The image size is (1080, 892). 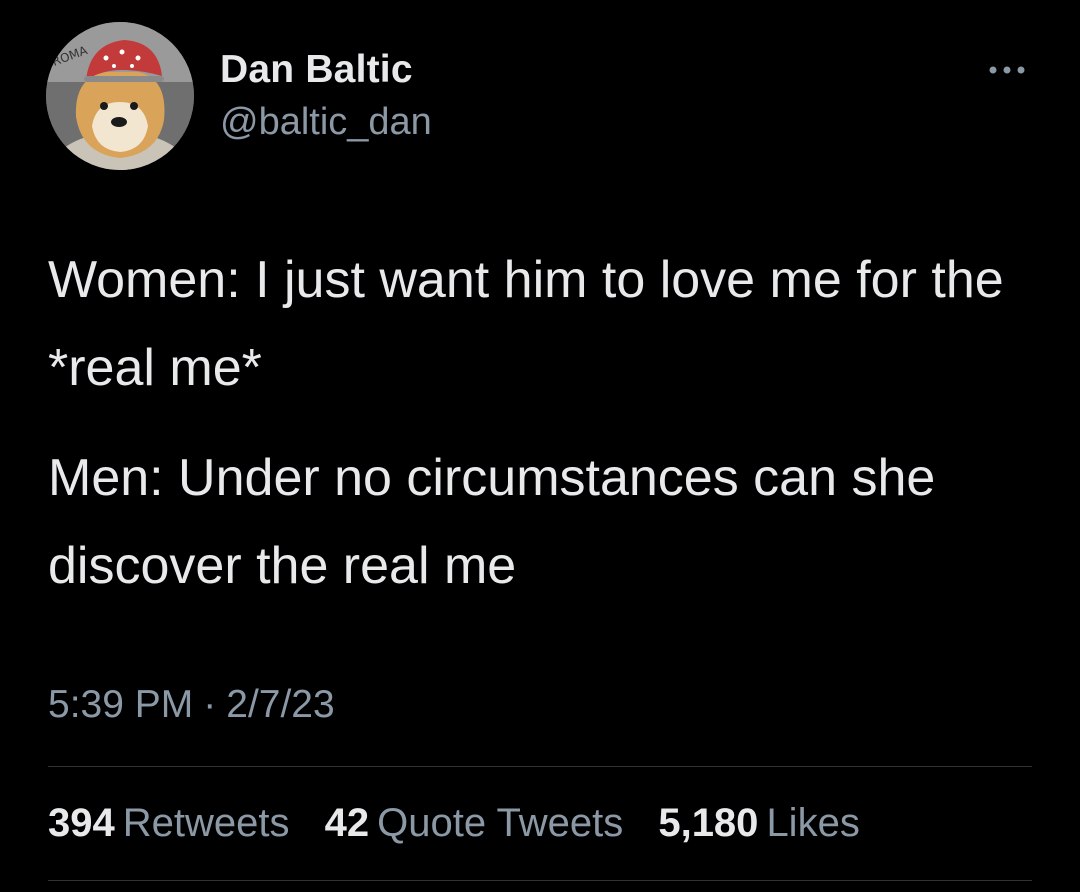 I want to click on doge-with-helmet-avatar-icon: ROMA, so click(x=120, y=96).